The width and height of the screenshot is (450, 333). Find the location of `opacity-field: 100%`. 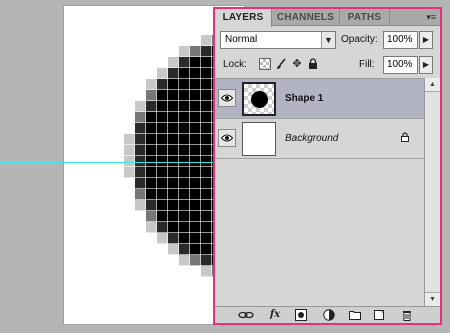

opacity-field: 100% is located at coordinates (400, 40).